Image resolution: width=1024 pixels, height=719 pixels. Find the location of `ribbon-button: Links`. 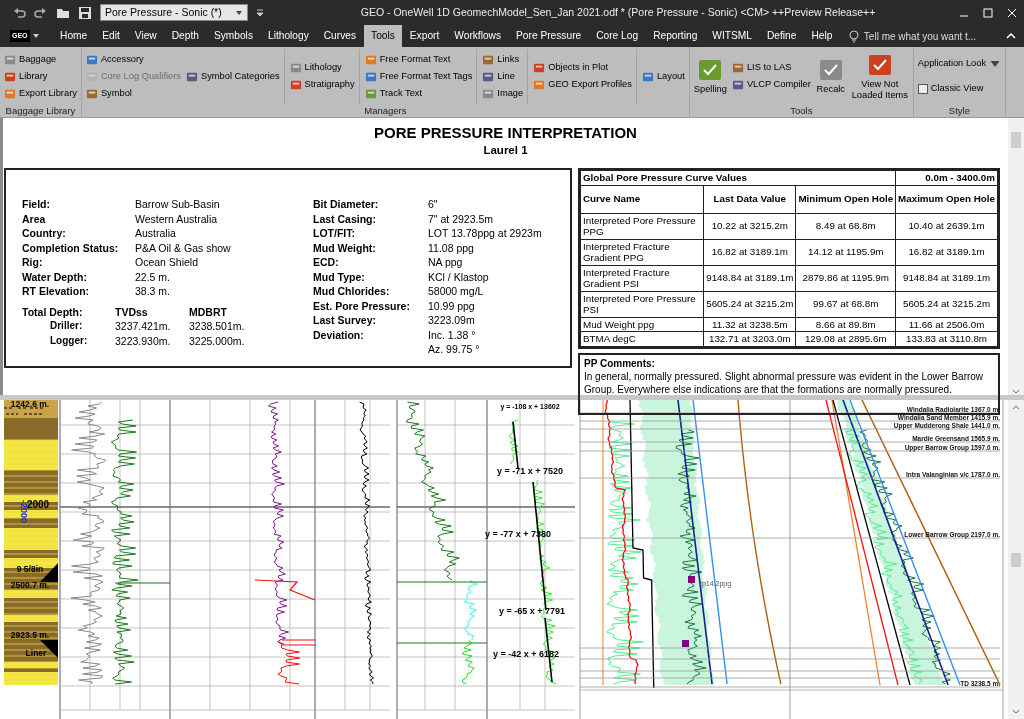

ribbon-button: Links is located at coordinates (503, 59).